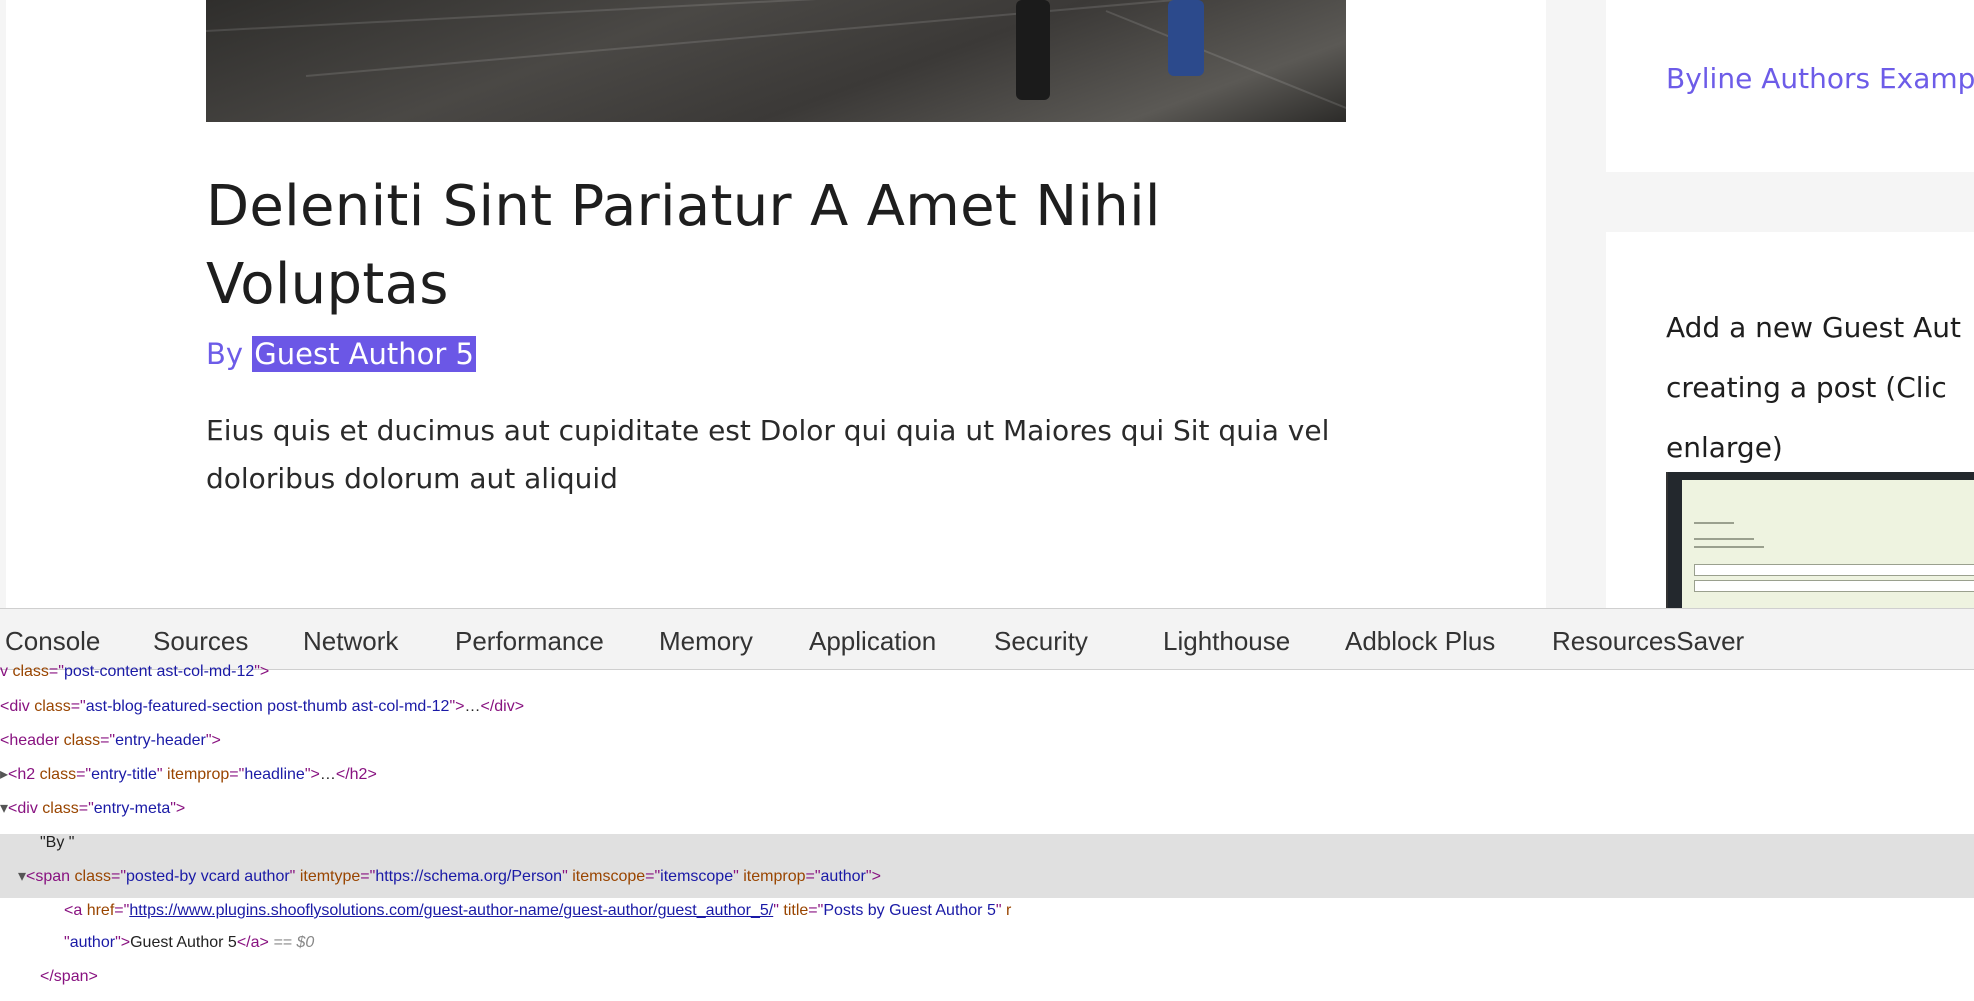  I want to click on post-byline: By Guest Author 5, so click(341, 354).